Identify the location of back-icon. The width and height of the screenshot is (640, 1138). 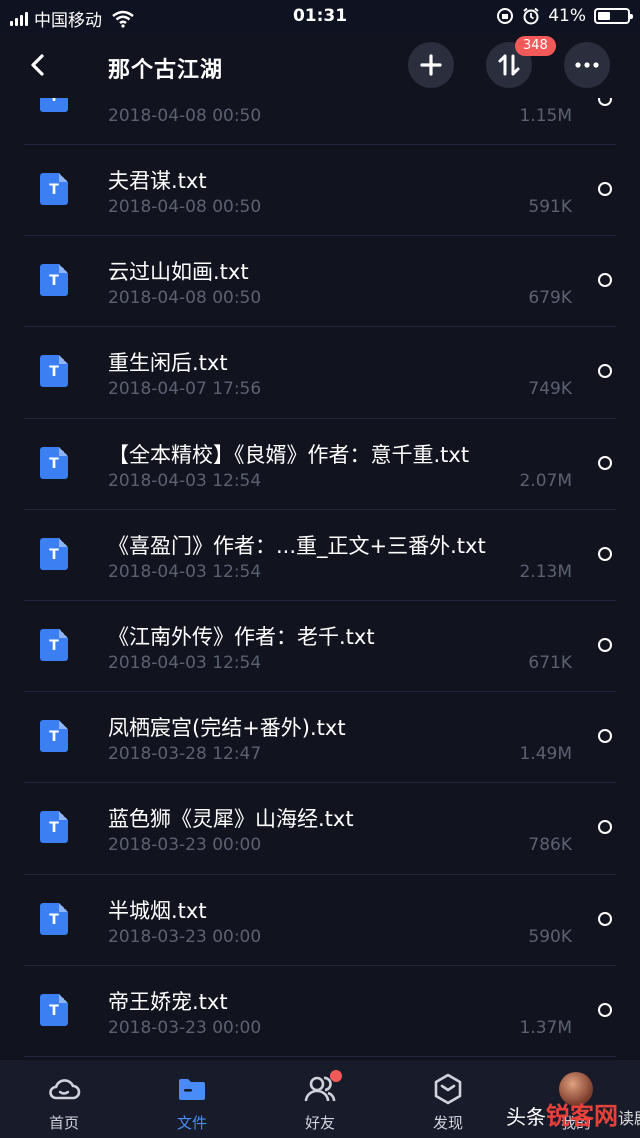
(39, 65).